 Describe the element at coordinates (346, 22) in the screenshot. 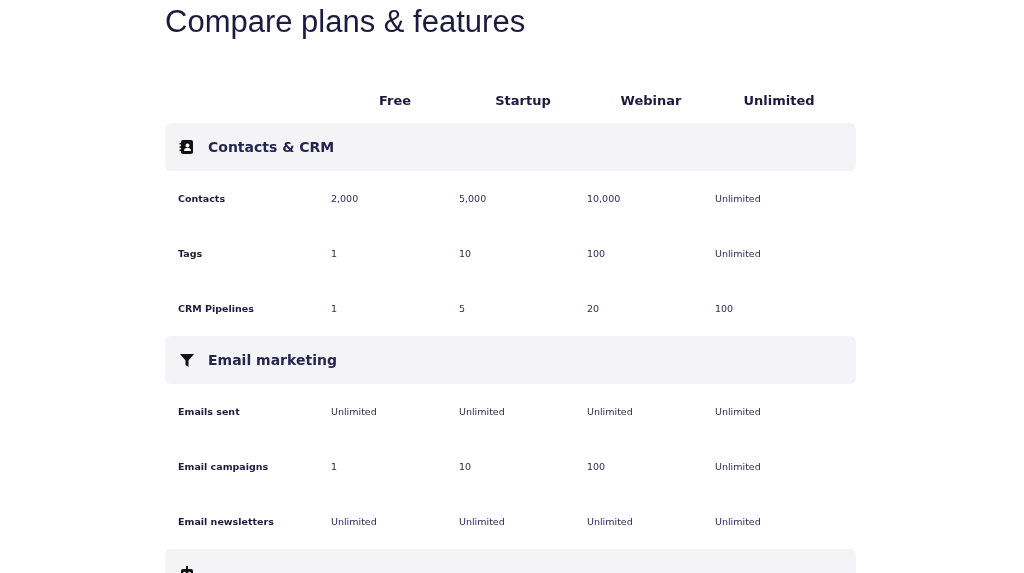

I see `page-title: Compare plans & features` at that location.